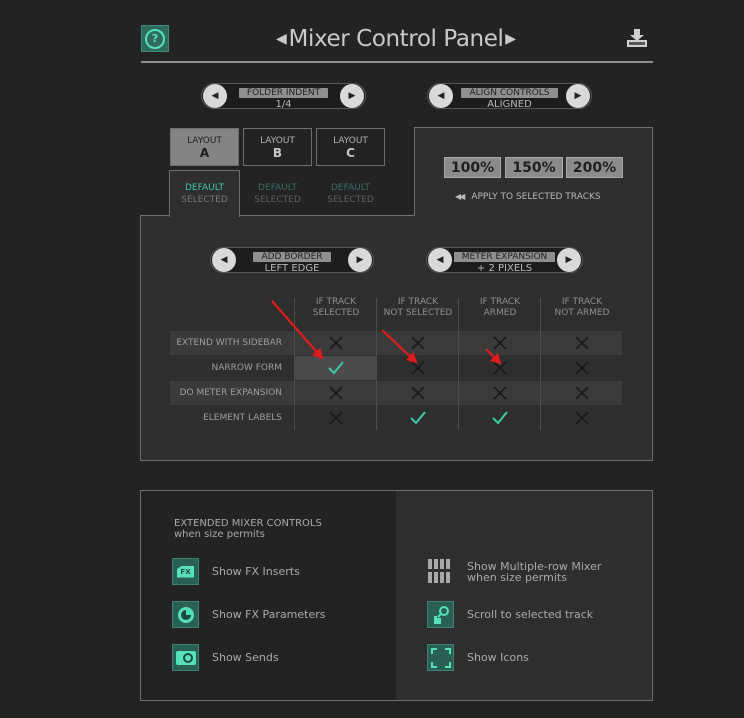  Describe the element at coordinates (350, 194) in the screenshot. I see `layout-c-default-status: DEFAULT SELECTED` at that location.